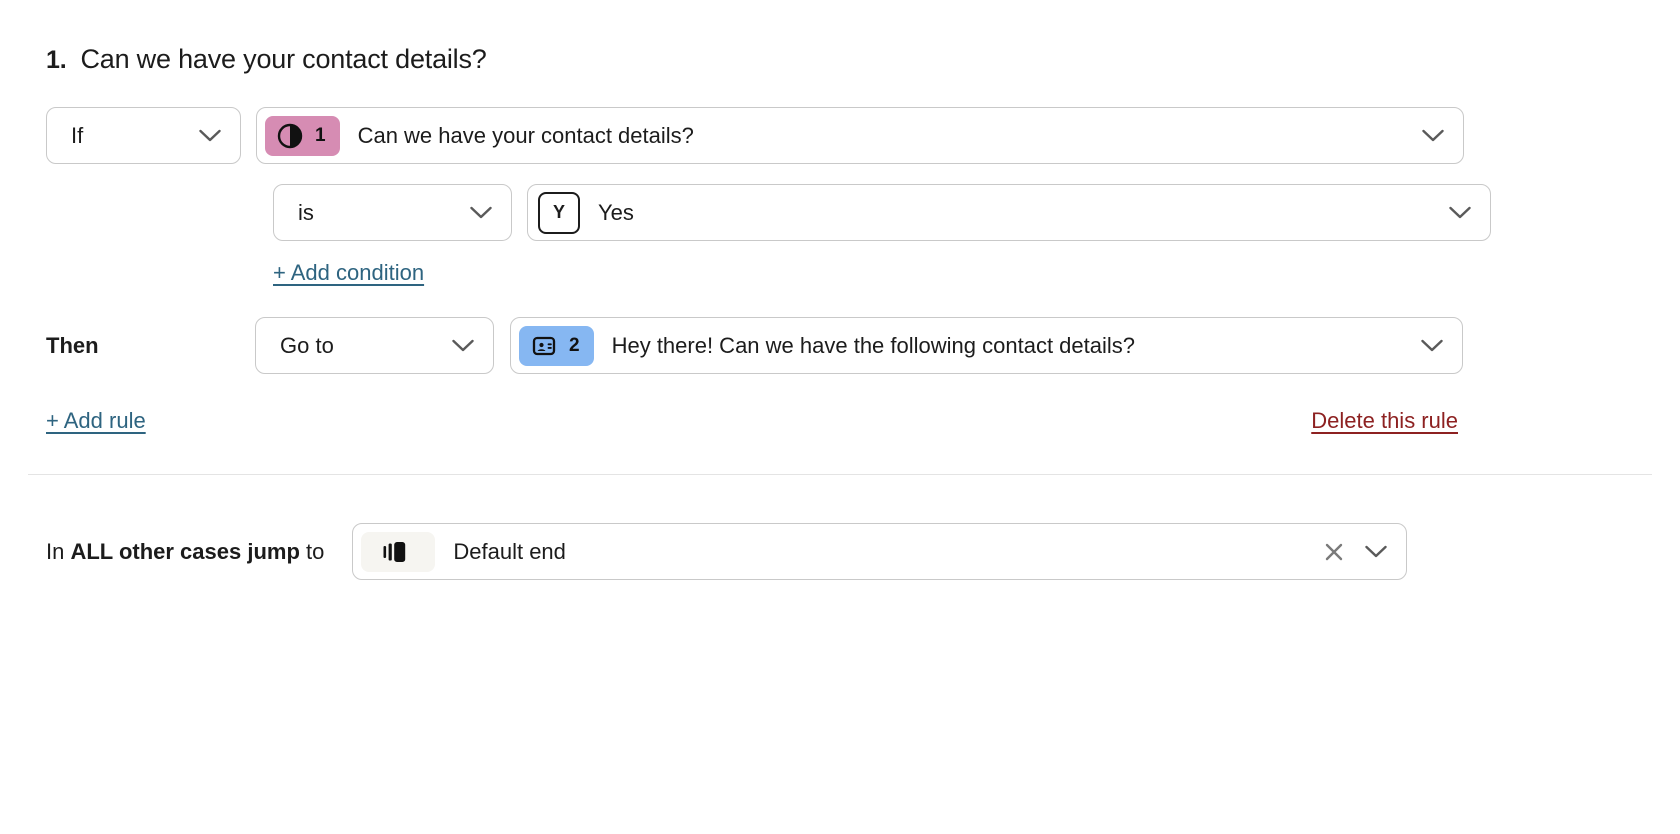  Describe the element at coordinates (616, 212) in the screenshot. I see `answer-text: Yes` at that location.